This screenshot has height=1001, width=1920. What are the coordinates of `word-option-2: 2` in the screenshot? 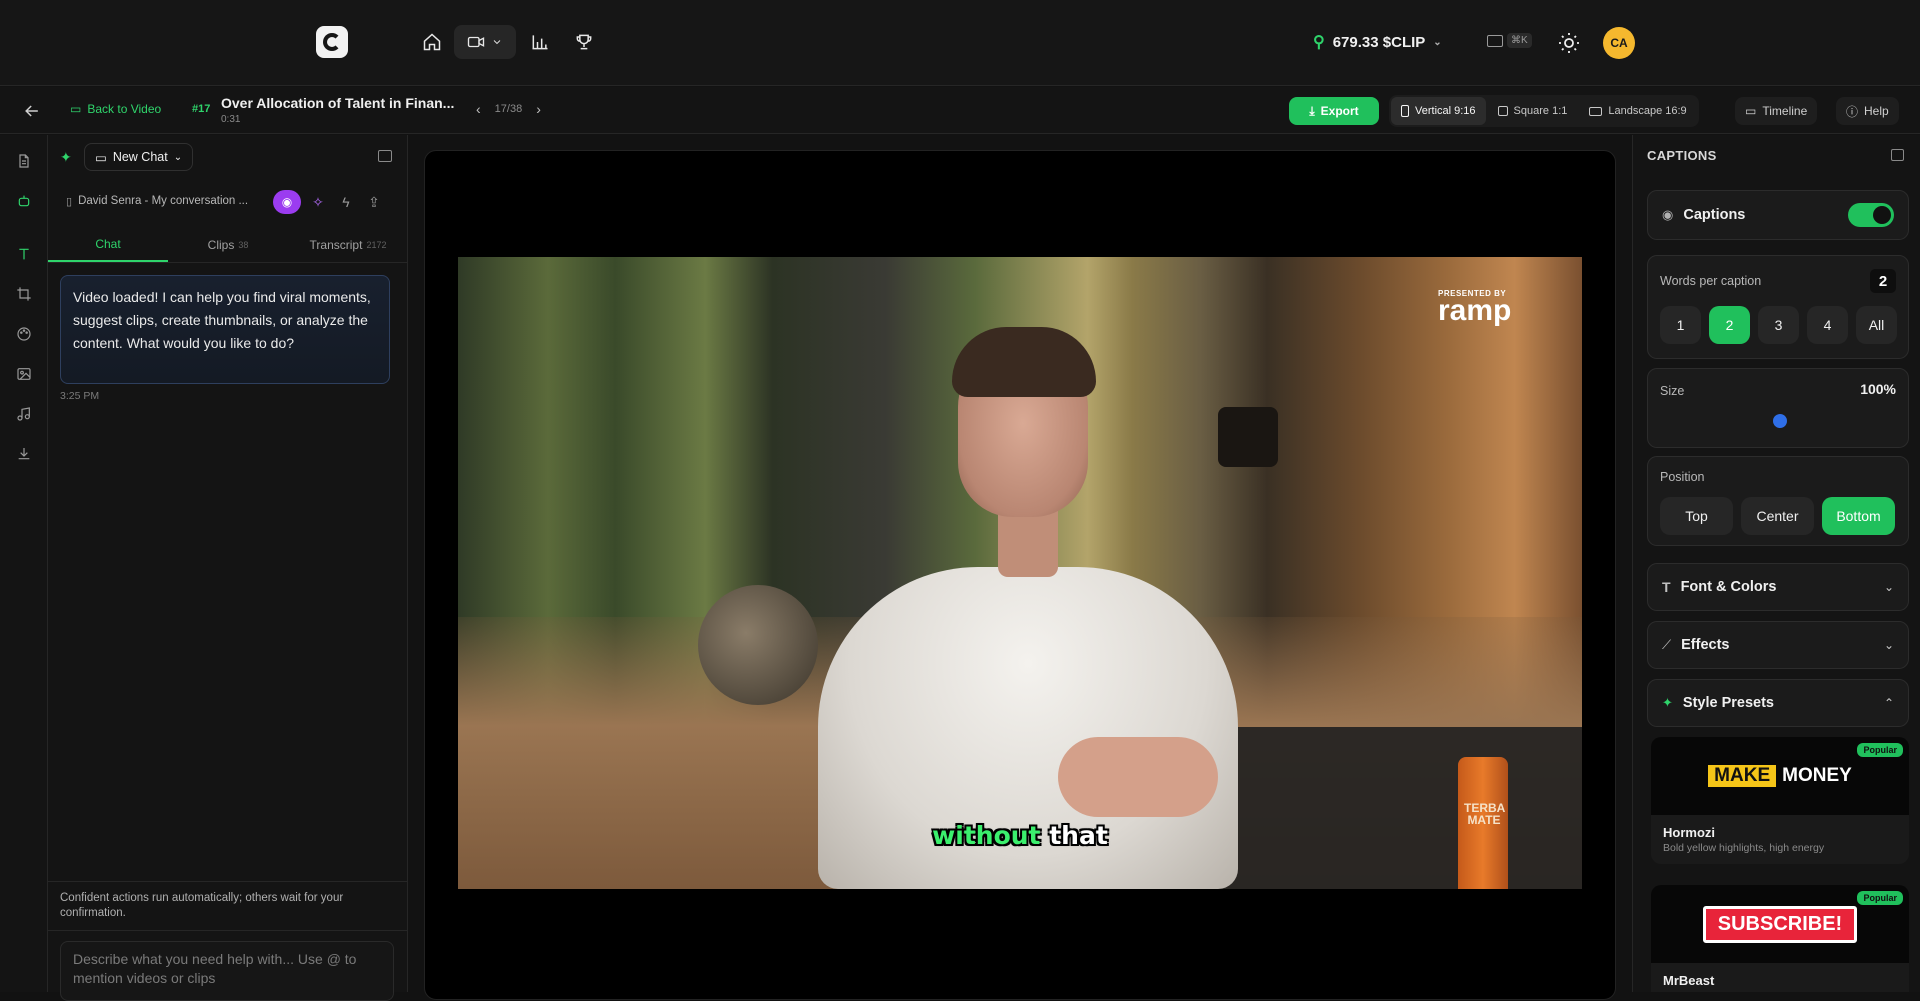 It's located at (1729, 325).